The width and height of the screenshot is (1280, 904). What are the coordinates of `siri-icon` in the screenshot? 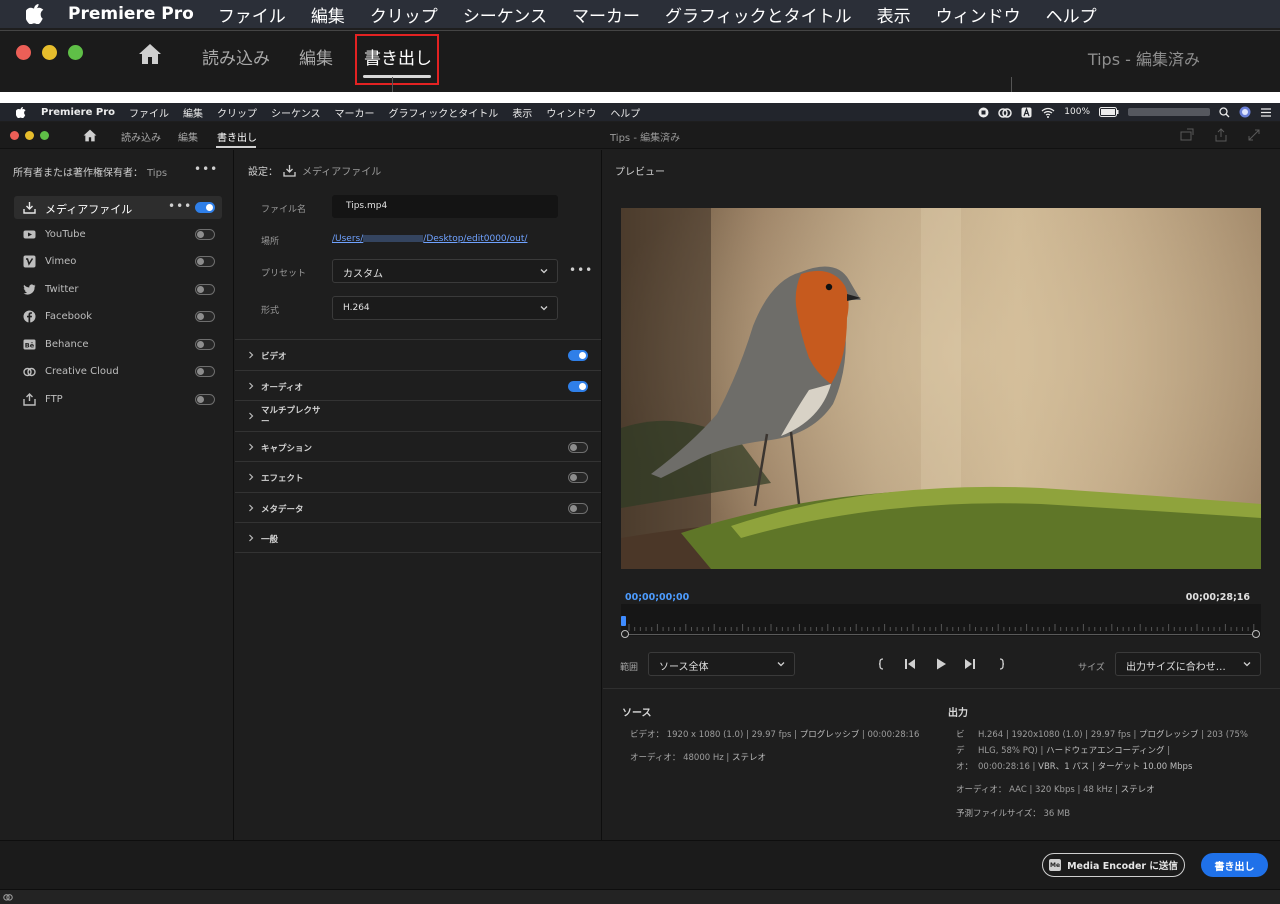 It's located at (1245, 112).